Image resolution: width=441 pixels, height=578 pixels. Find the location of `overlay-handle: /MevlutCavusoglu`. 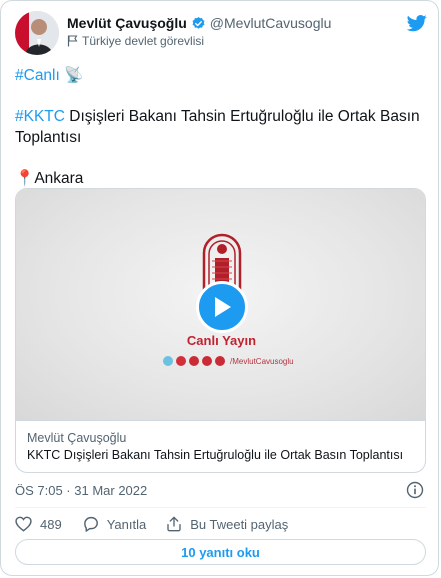

overlay-handle: /MevlutCavusoglu is located at coordinates (262, 361).